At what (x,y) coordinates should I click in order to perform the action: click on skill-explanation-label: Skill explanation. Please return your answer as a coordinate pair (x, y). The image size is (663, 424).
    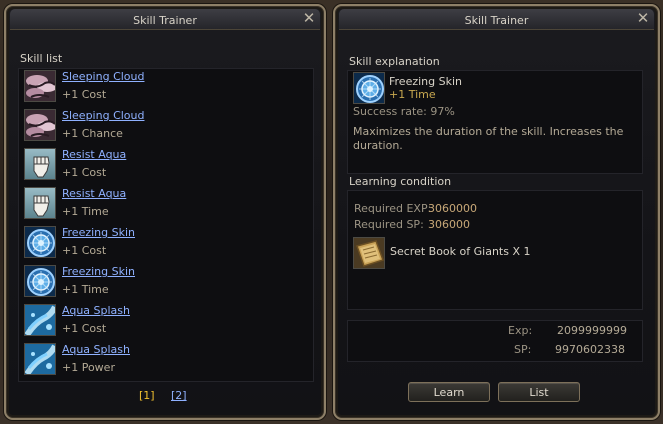
    Looking at the image, I should click on (394, 61).